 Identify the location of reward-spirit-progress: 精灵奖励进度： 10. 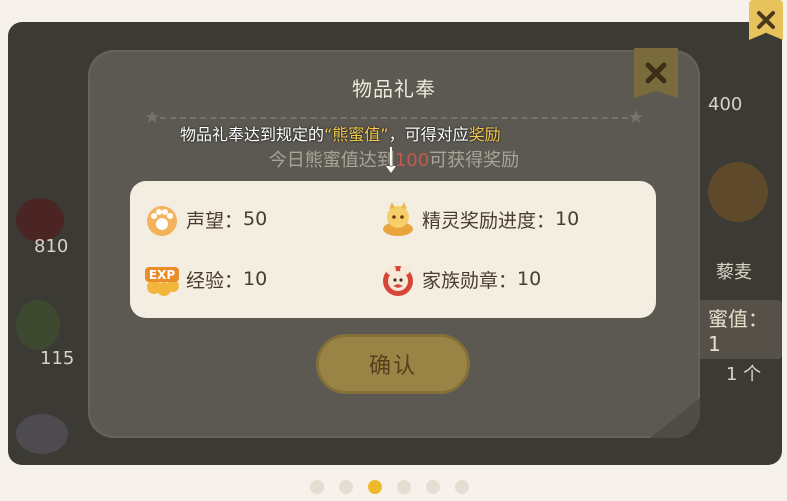
(478, 219).